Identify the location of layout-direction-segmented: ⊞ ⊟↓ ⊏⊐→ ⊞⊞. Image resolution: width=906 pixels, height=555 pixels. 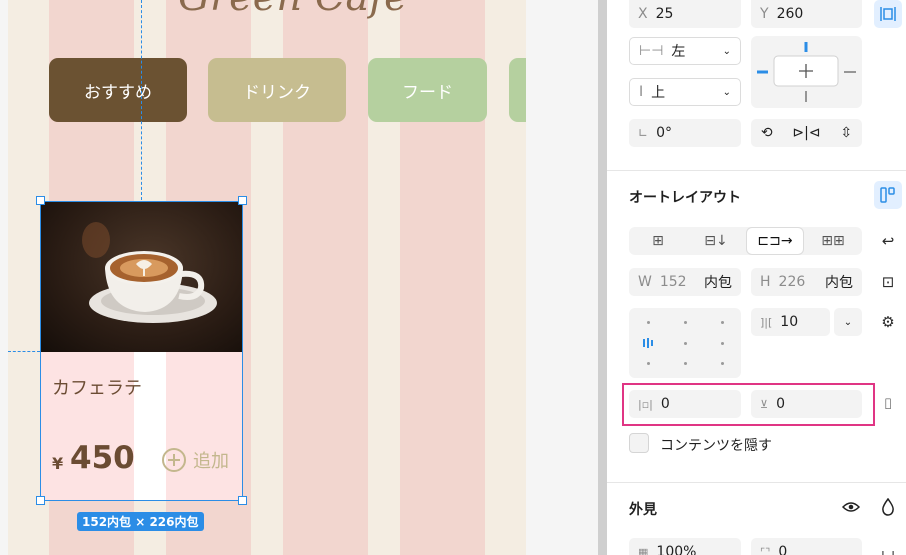
(745, 241).